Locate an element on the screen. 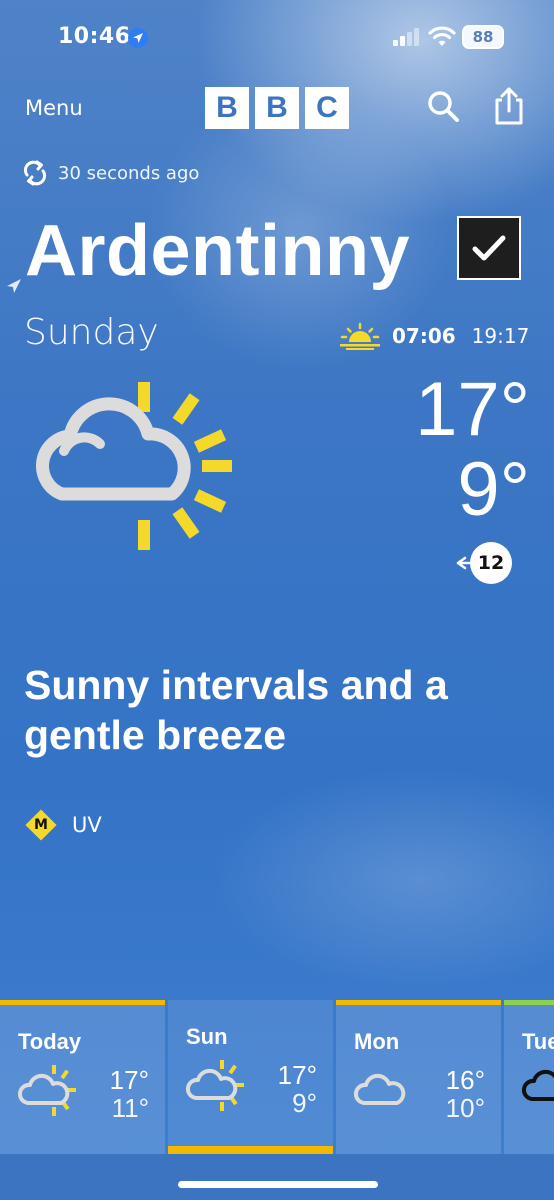  current-location-icon is located at coordinates (14, 286).